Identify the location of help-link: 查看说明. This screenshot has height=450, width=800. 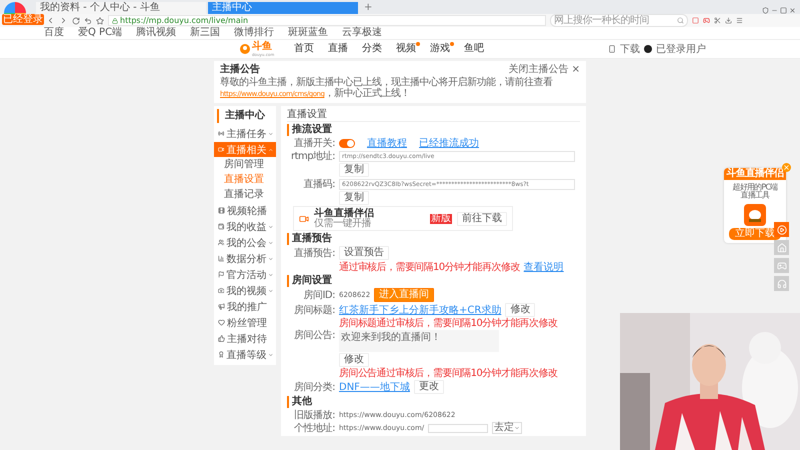
(544, 267).